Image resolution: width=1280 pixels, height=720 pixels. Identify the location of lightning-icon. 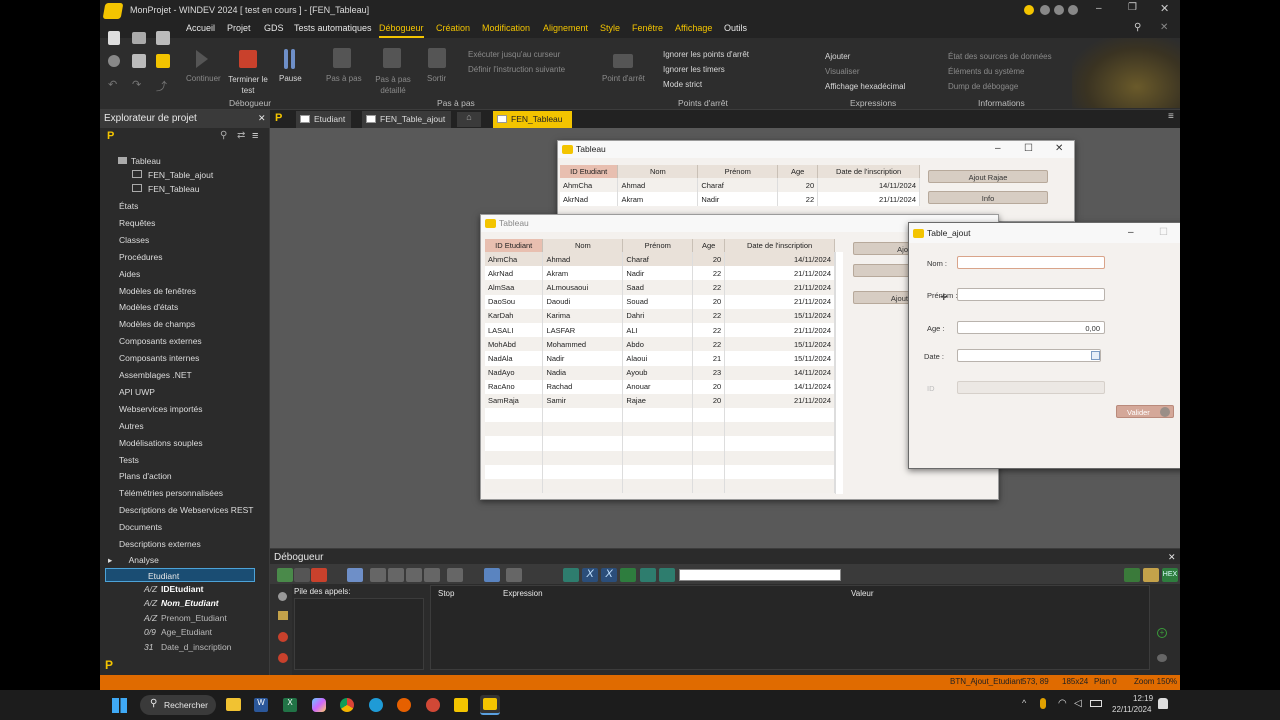
(571, 575).